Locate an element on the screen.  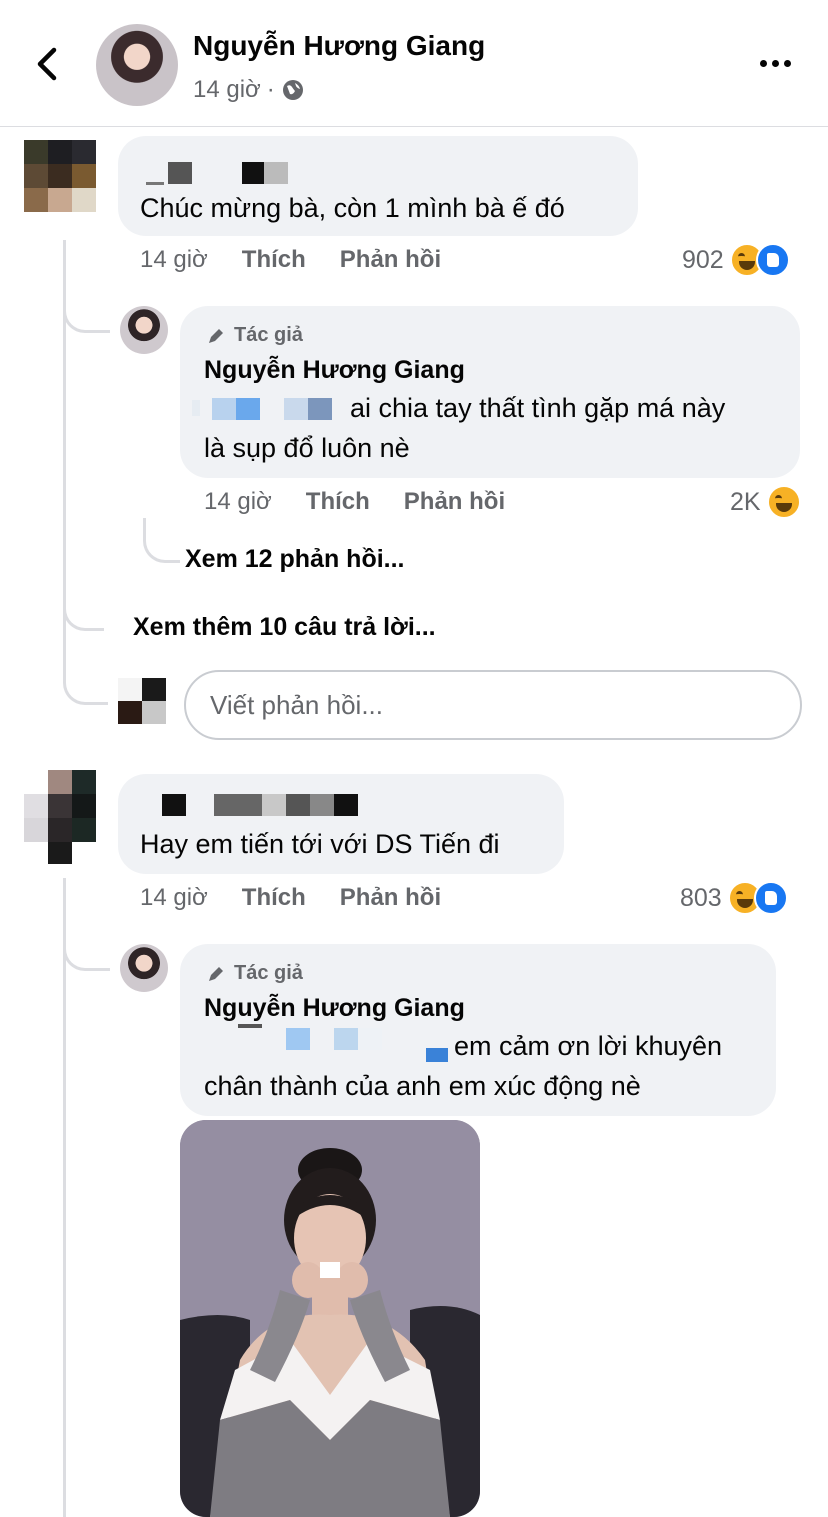
reply-photo is located at coordinates (330, 1318).